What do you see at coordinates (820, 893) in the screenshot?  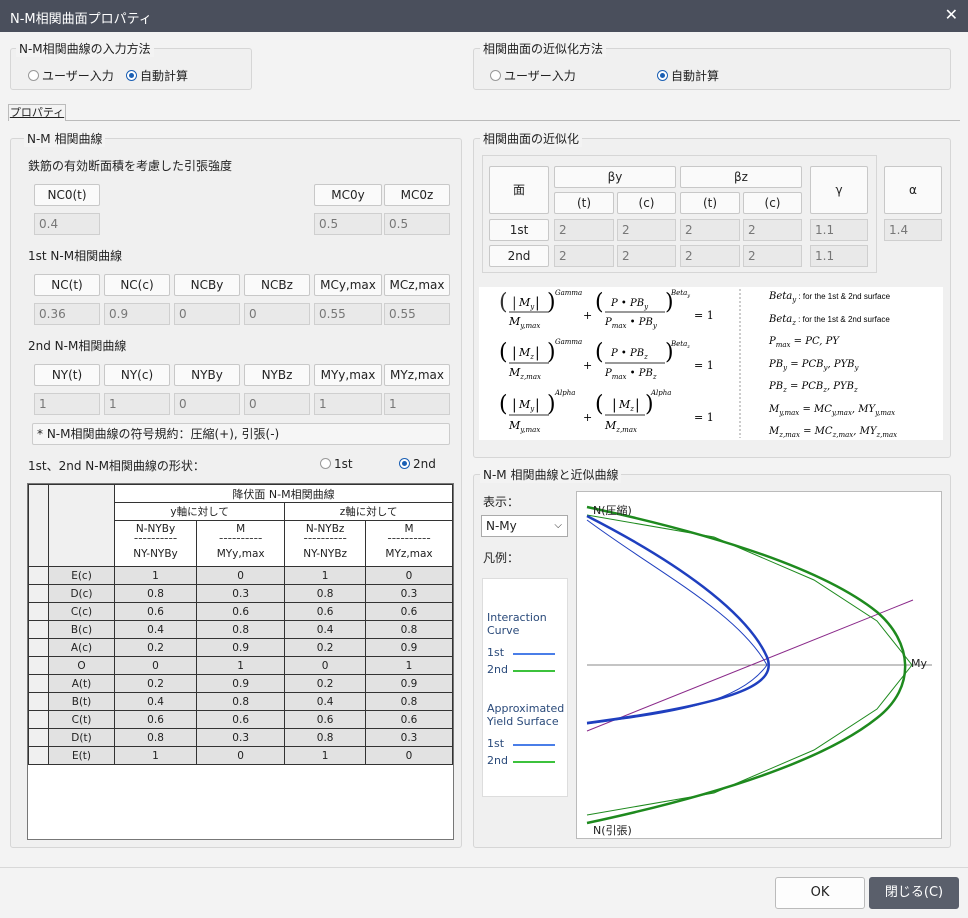 I see `ok-button: OK` at bounding box center [820, 893].